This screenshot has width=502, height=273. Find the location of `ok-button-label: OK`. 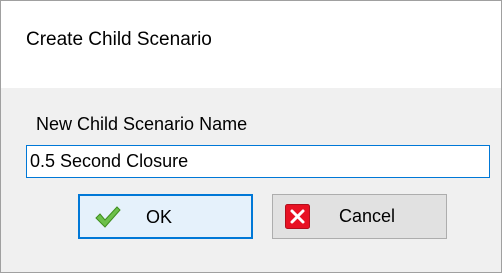

ok-button-label: OK is located at coordinates (159, 217).